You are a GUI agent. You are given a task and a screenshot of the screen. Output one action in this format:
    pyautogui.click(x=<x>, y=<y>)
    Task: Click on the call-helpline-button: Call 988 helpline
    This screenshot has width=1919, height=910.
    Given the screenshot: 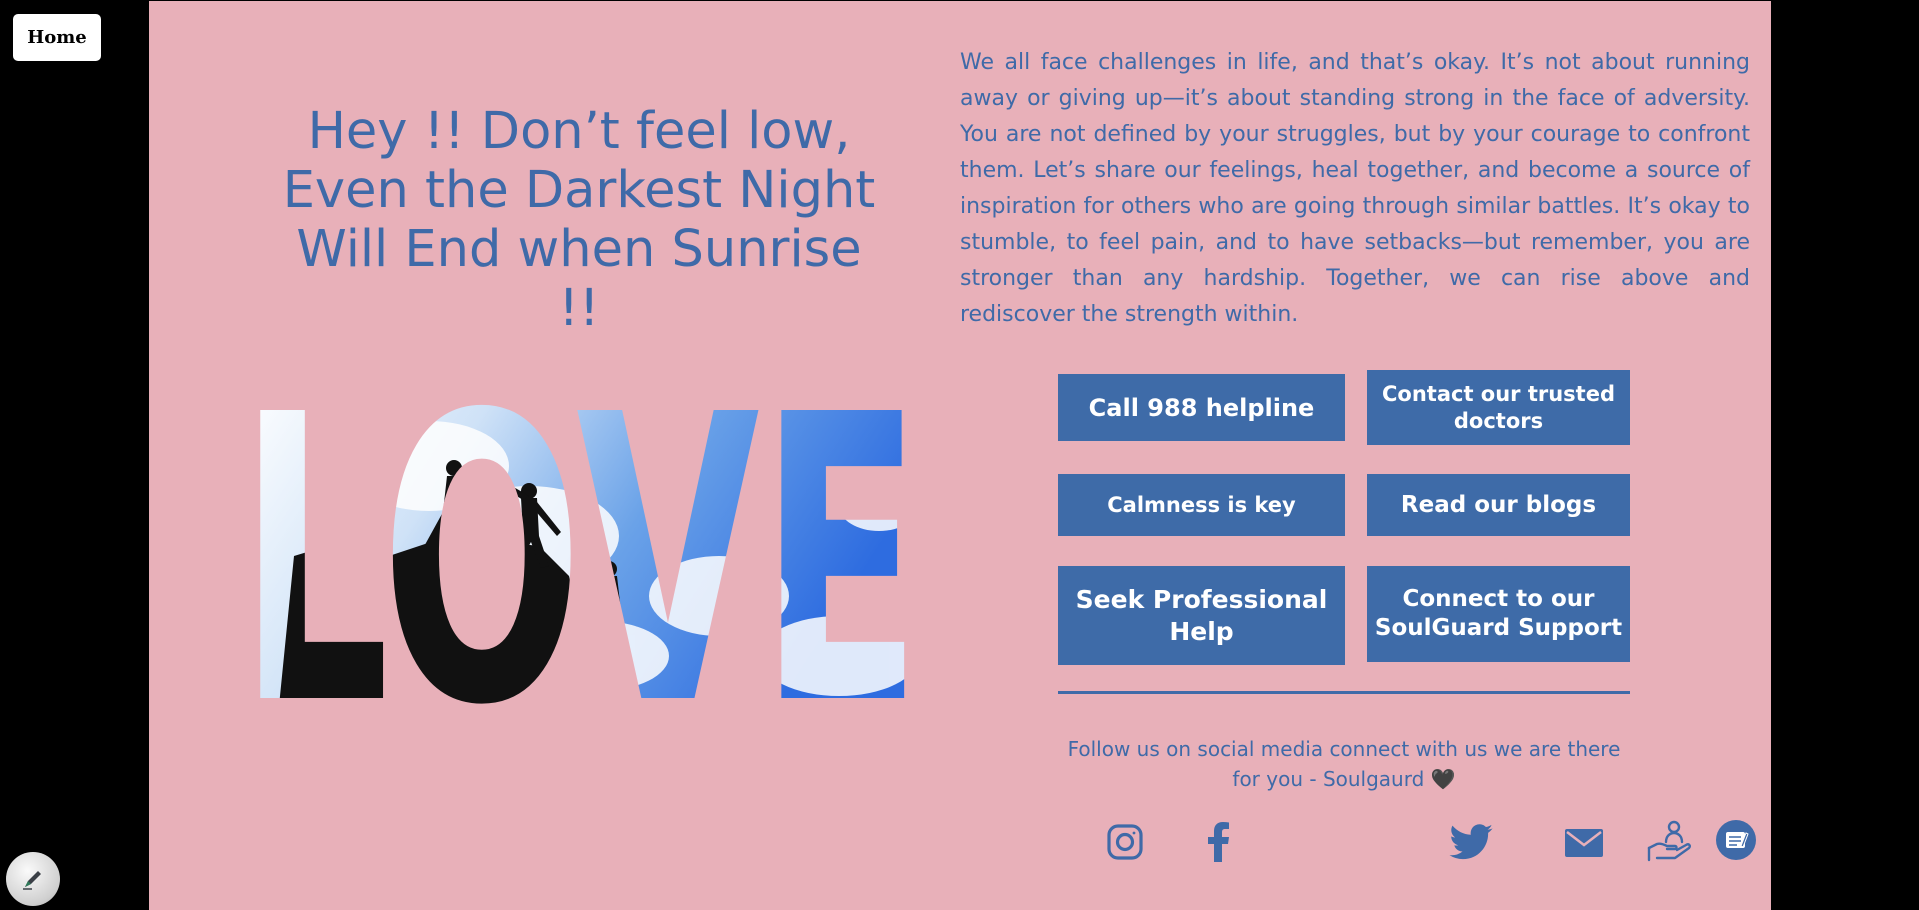 What is the action you would take?
    pyautogui.click(x=1201, y=407)
    